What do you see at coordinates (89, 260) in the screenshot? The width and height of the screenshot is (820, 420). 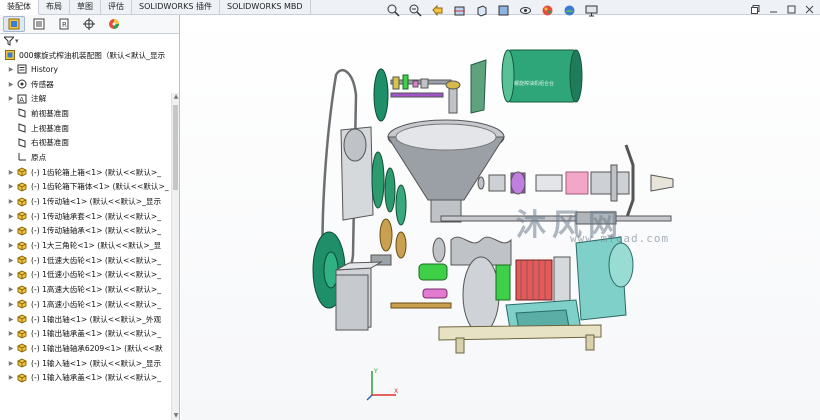 I see `tree-component-row: ▶ (-) 1低速大齿轮<1> (默认<<默认>_` at bounding box center [89, 260].